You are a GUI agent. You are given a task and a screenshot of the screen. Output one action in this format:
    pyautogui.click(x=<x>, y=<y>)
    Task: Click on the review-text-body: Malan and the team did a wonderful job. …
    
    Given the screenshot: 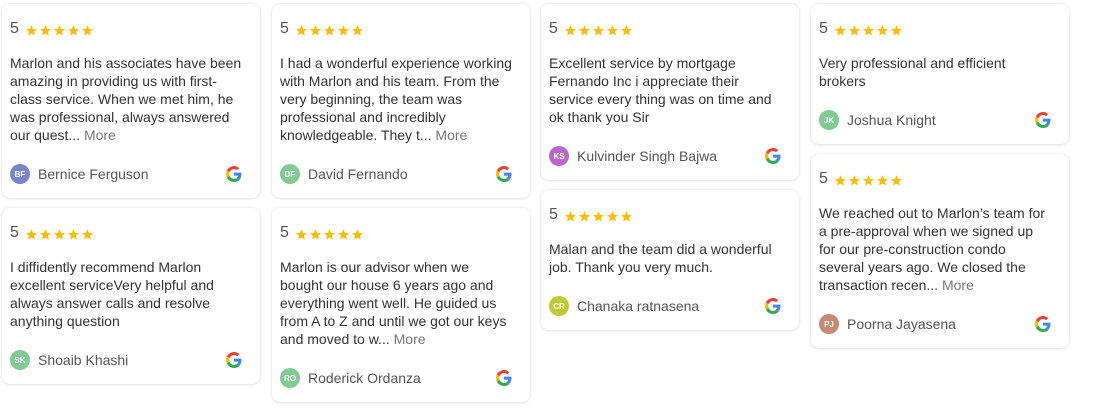 What is the action you would take?
    pyautogui.click(x=660, y=258)
    